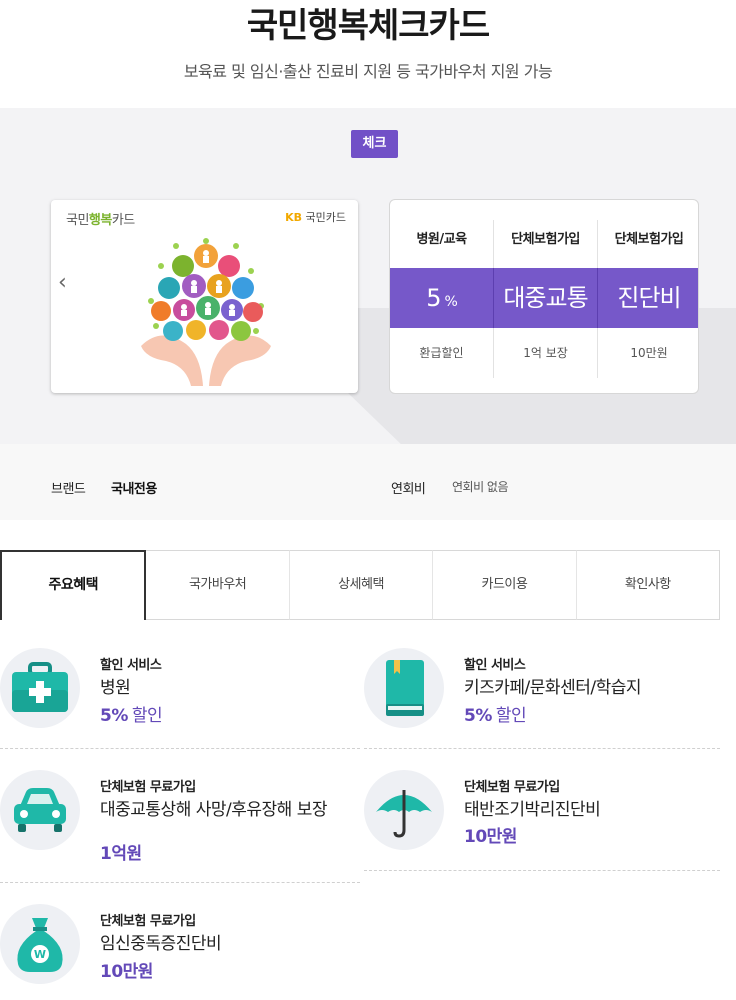  I want to click on brand-label: 브랜드, so click(68, 489).